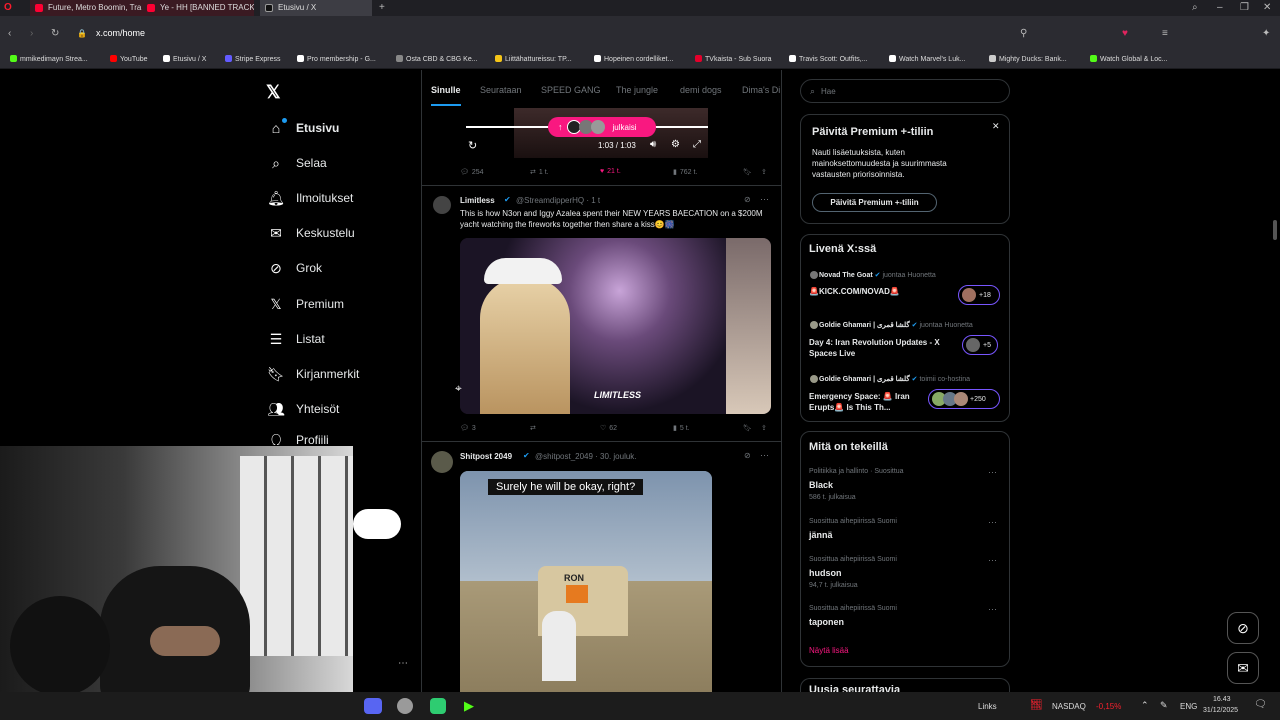 Image resolution: width=1280 pixels, height=720 pixels. I want to click on post-media: RON Surely he will be okay, right?, so click(586, 581).